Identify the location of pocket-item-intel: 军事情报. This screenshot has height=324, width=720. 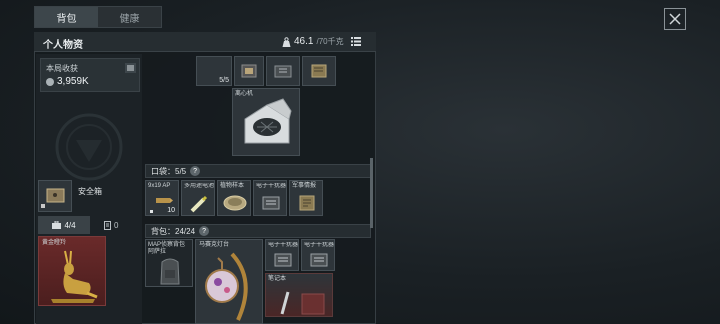
(306, 198).